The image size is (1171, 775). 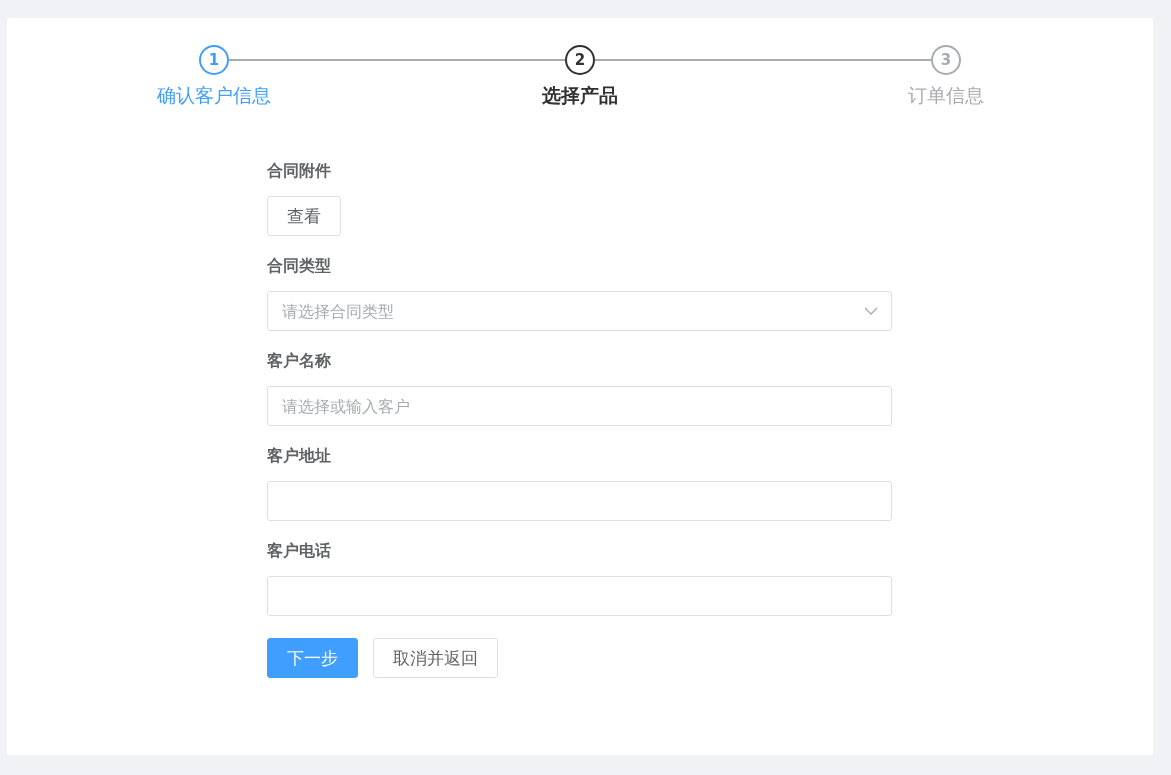 I want to click on input-field: 请选择或输入客户, so click(x=579, y=406).